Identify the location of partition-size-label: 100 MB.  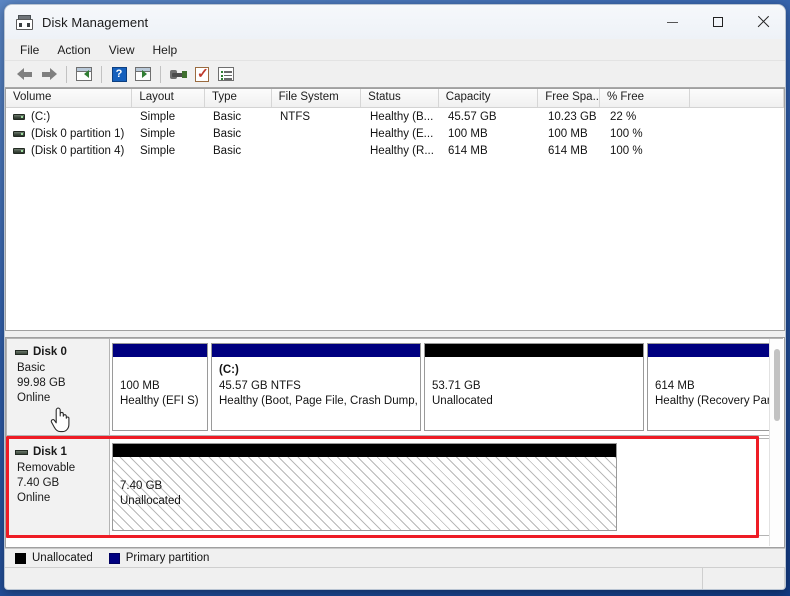
(140, 386).